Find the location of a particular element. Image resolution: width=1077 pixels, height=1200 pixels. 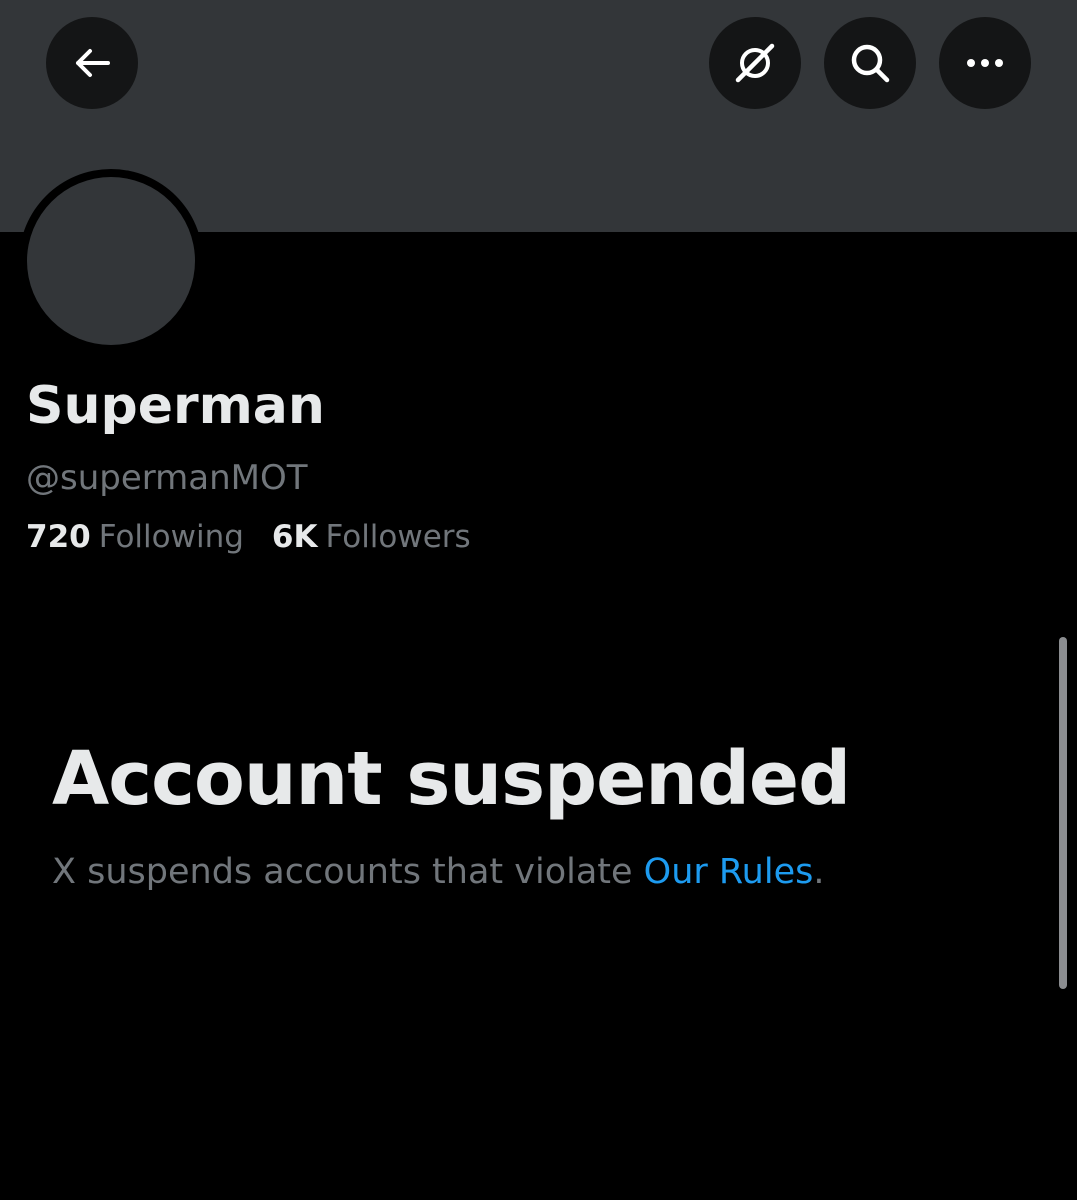

search-button is located at coordinates (870, 63).